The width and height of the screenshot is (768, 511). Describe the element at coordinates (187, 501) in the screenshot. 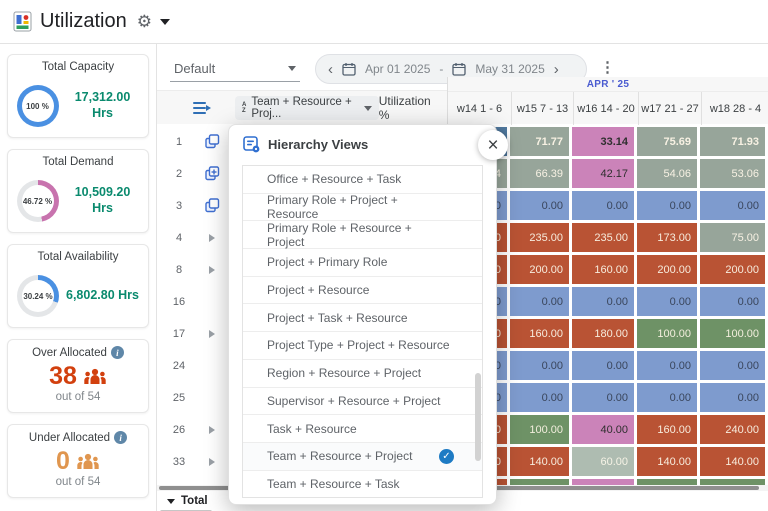

I see `total-row-toggle: Total` at that location.